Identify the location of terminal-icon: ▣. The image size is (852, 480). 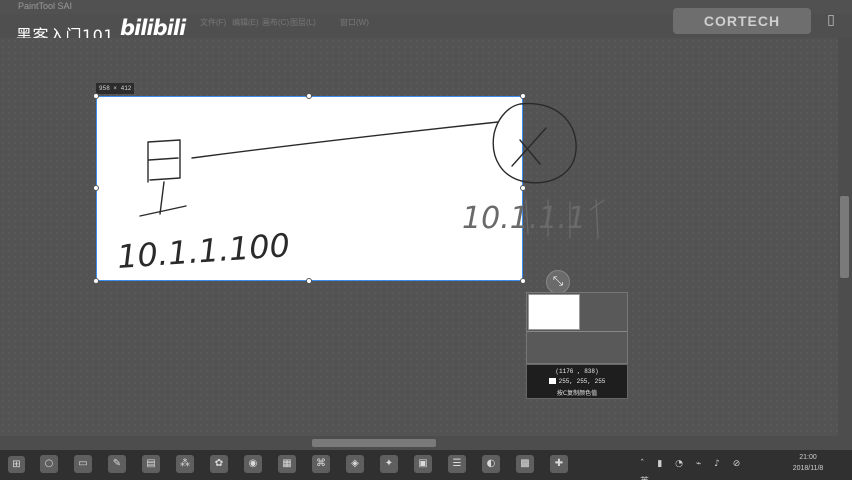
(423, 464).